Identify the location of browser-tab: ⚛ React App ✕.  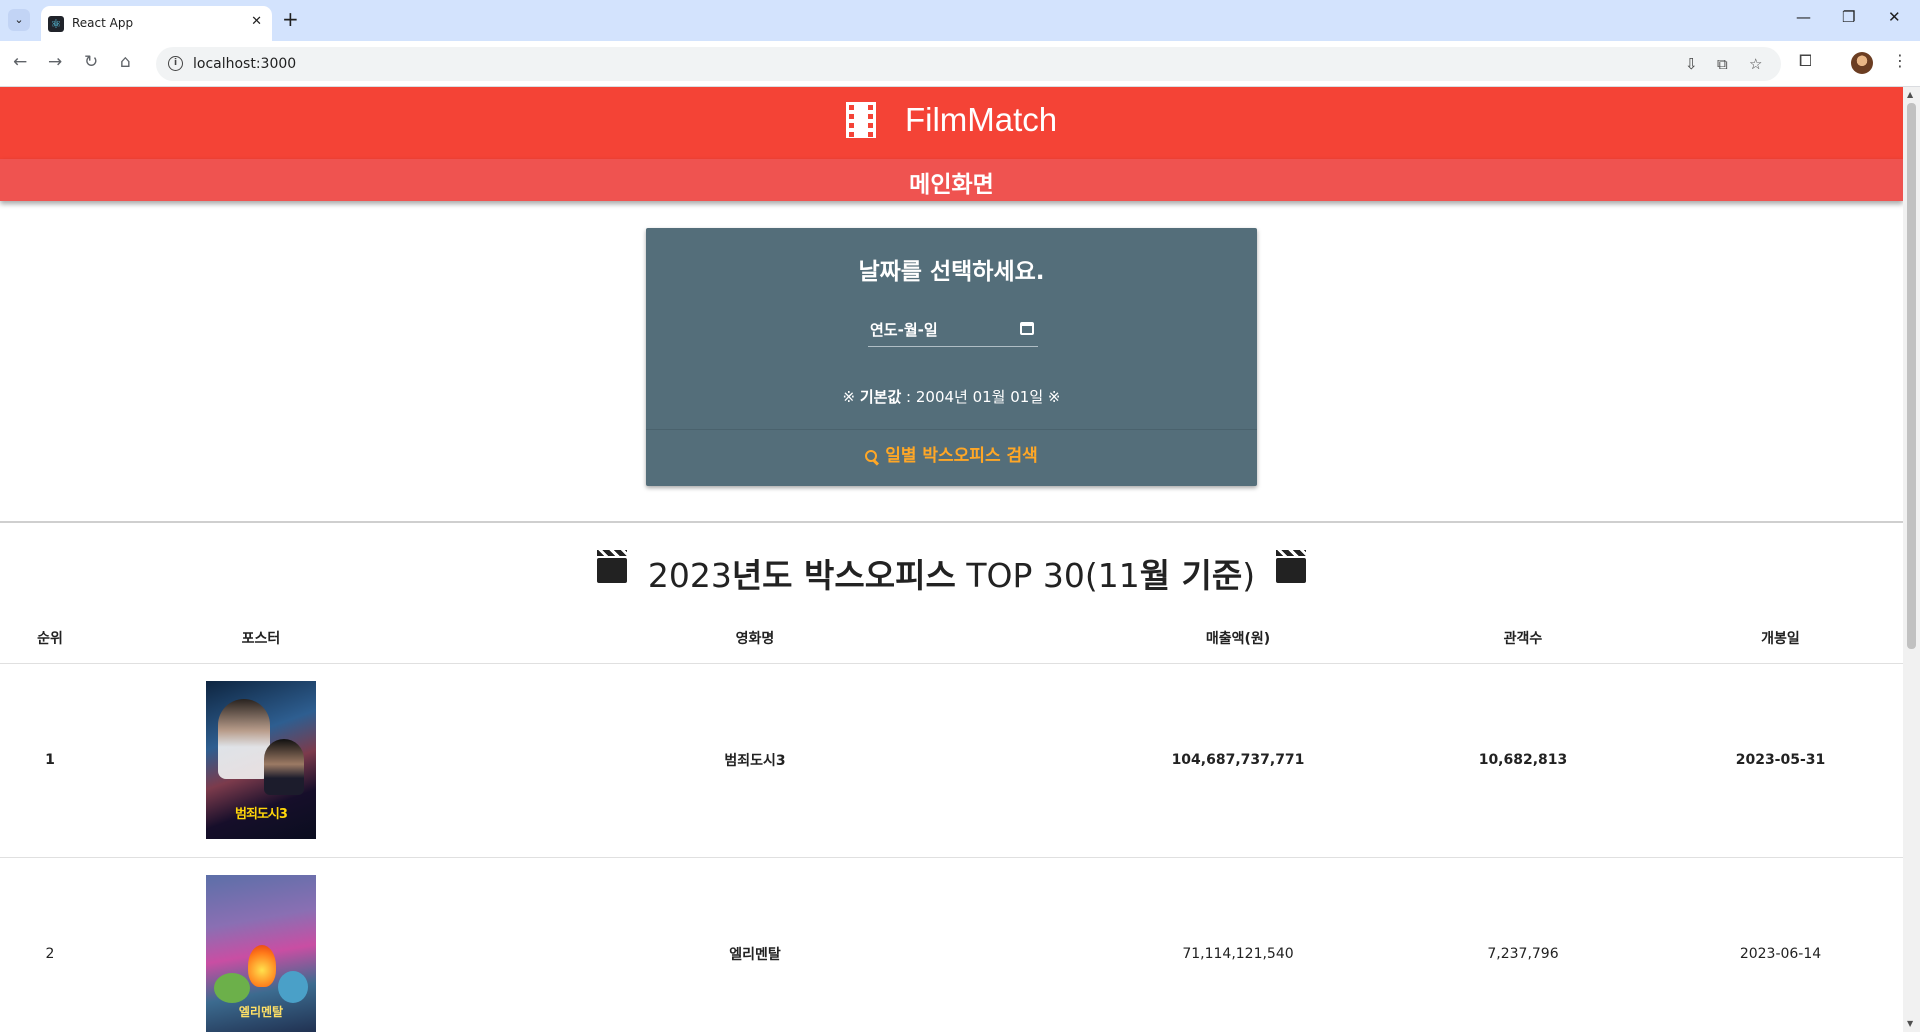
(156, 23).